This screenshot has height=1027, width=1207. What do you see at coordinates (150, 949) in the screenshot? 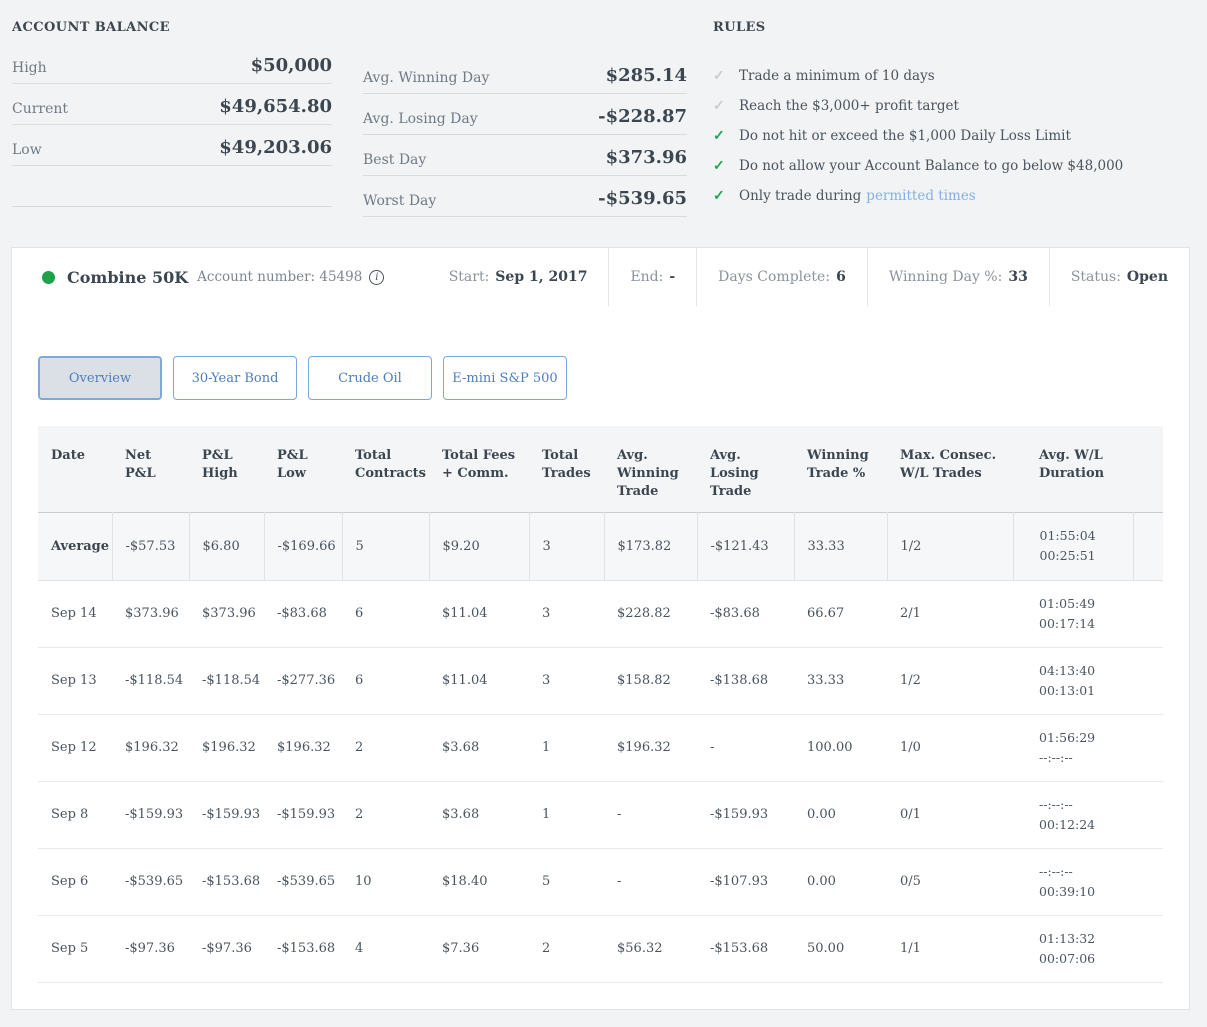
I see `cell-net-pnl: -$97.36` at bounding box center [150, 949].